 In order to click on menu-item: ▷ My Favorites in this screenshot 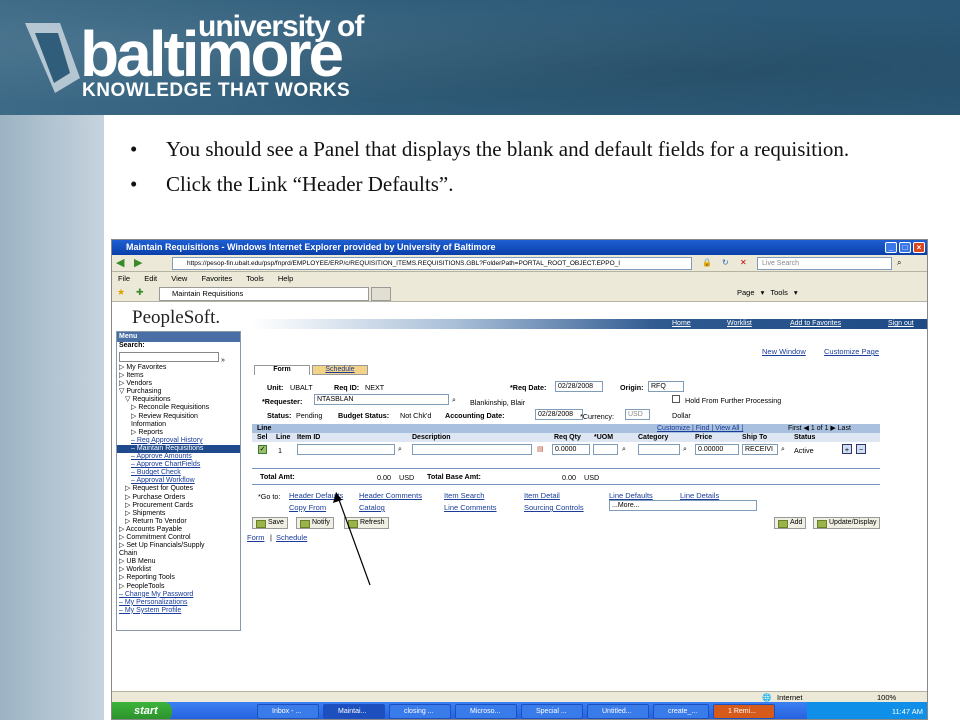, I will do `click(178, 368)`.